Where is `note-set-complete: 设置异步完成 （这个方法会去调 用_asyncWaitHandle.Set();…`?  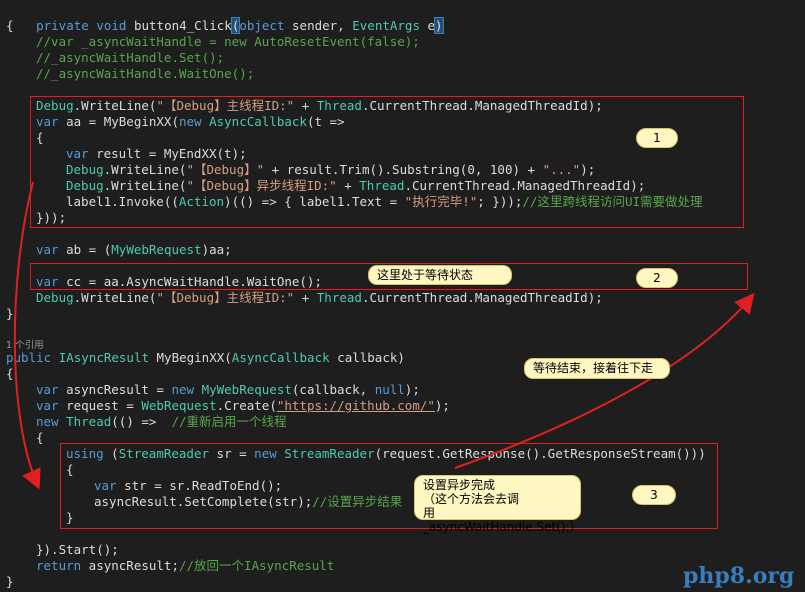 note-set-complete: 设置异步完成 （这个方法会去调 用_asyncWaitHandle.Set();… is located at coordinates (498, 504).